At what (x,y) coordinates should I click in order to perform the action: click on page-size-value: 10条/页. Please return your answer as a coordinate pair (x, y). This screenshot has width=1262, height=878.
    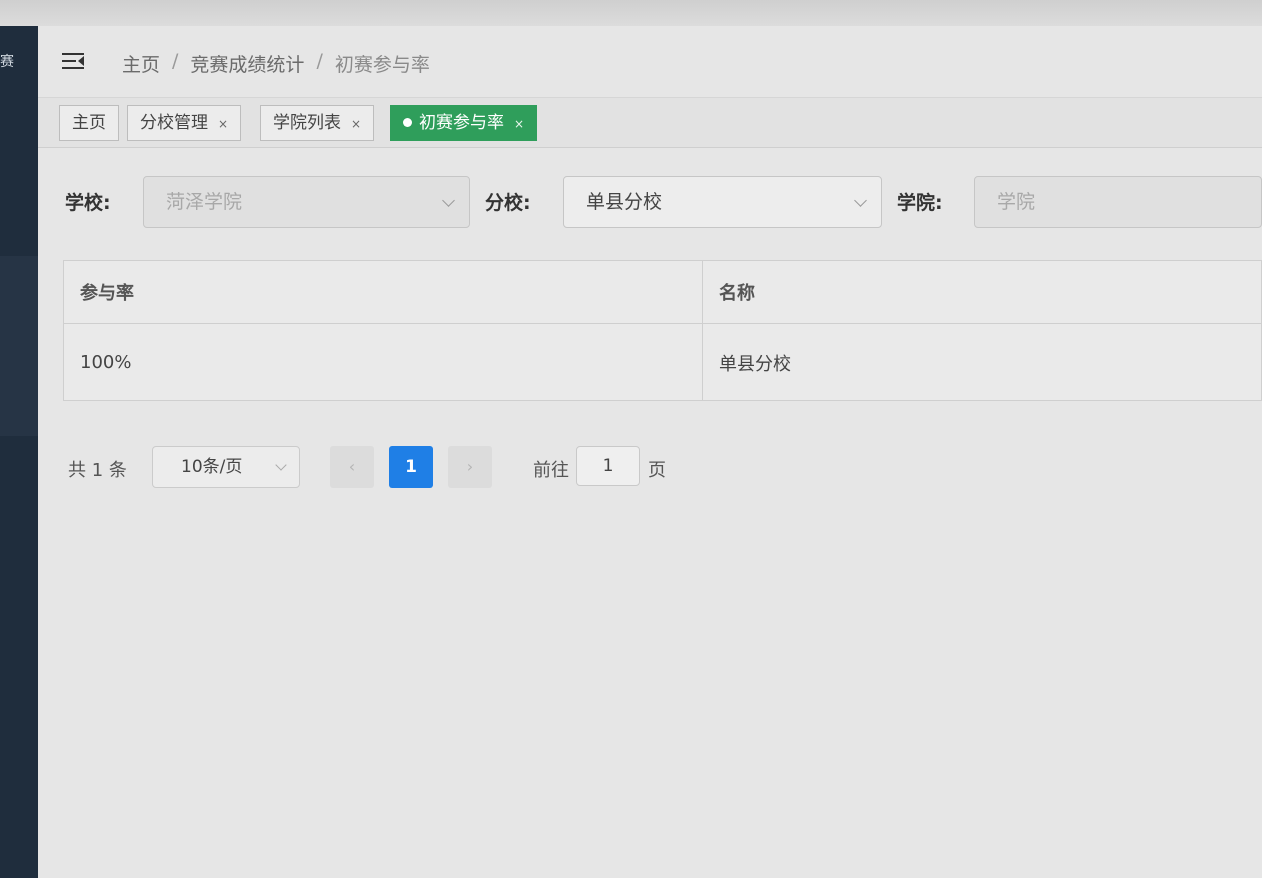
    Looking at the image, I should click on (212, 467).